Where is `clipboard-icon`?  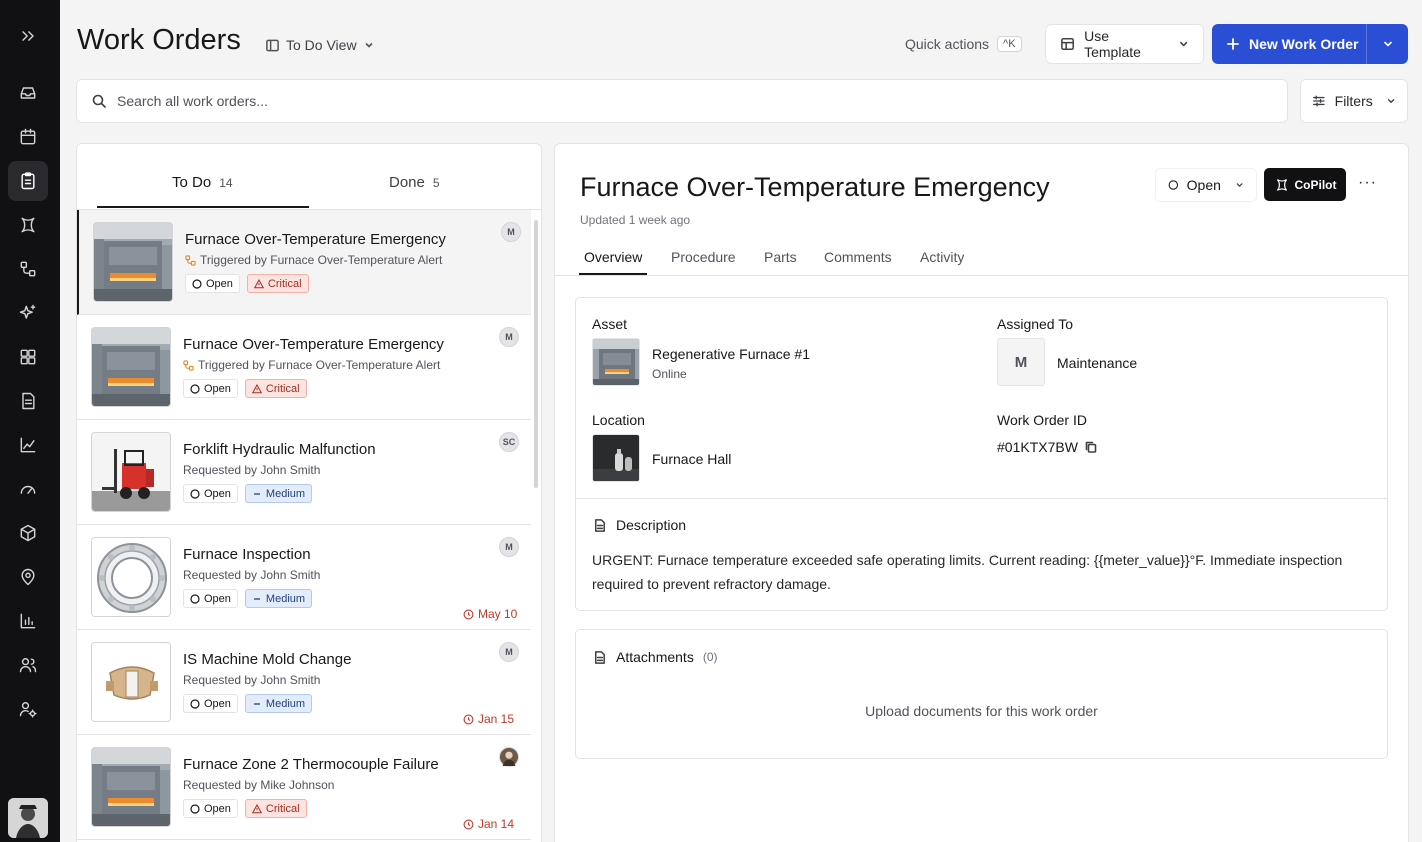
clipboard-icon is located at coordinates (28, 181).